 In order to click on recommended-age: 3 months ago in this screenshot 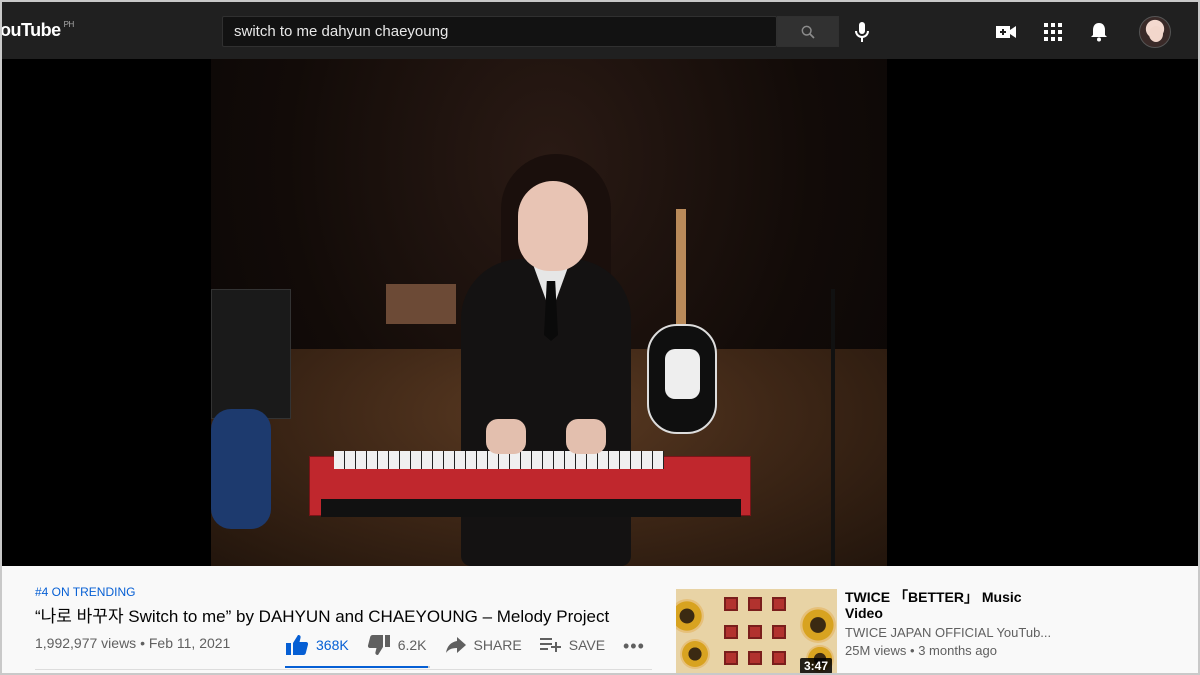, I will do `click(957, 650)`.